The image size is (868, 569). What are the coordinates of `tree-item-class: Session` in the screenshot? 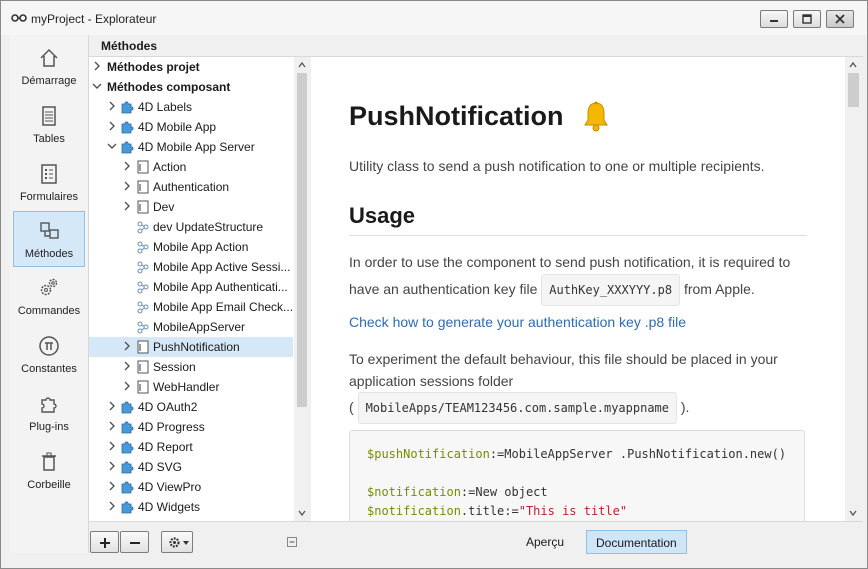 It's located at (191, 367).